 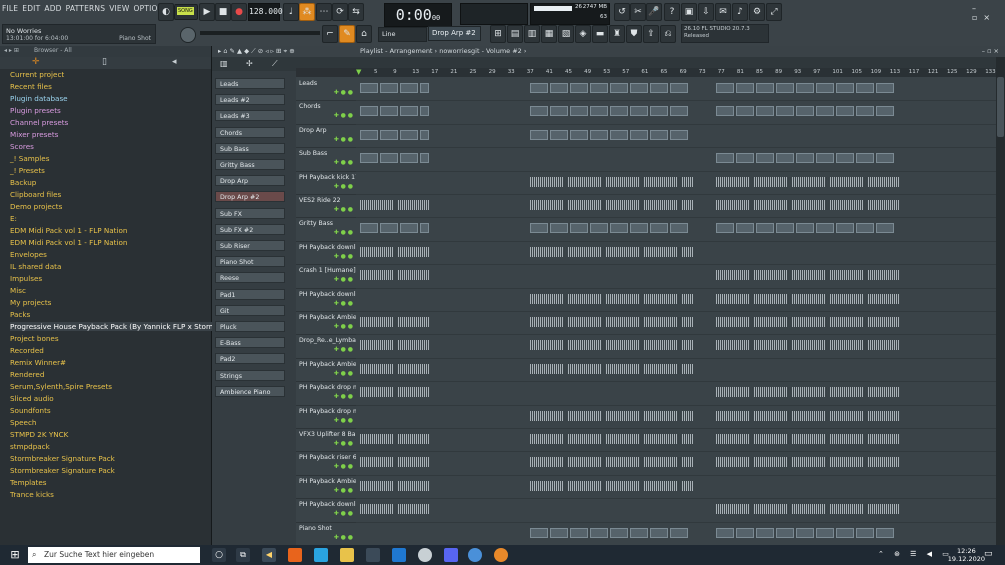 I want to click on track-header: VFX3 Uplifter 8 Bars.. ✚ ● ●, so click(x=330, y=440).